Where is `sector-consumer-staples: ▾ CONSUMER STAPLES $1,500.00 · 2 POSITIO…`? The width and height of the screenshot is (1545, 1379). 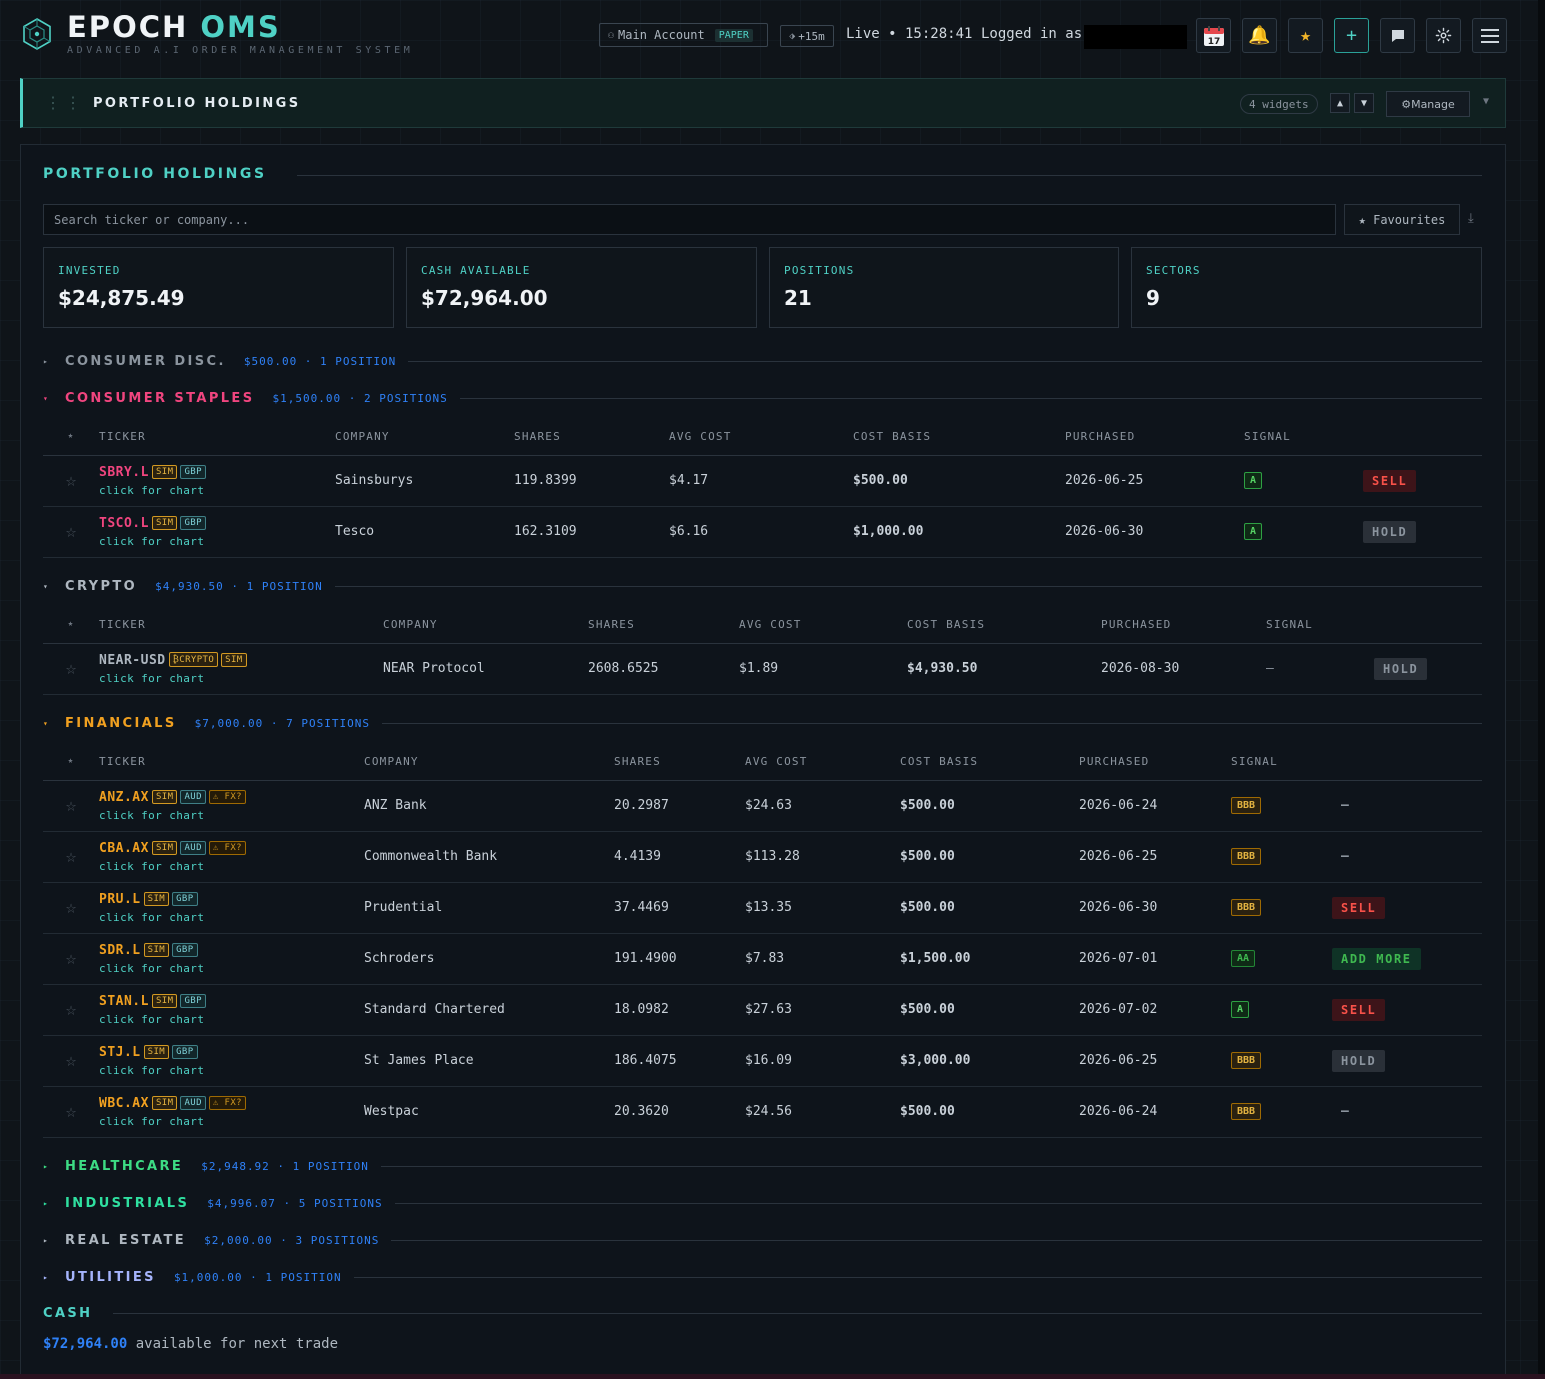 sector-consumer-staples: ▾ CONSUMER STAPLES $1,500.00 · 2 POSITIO… is located at coordinates (762, 398).